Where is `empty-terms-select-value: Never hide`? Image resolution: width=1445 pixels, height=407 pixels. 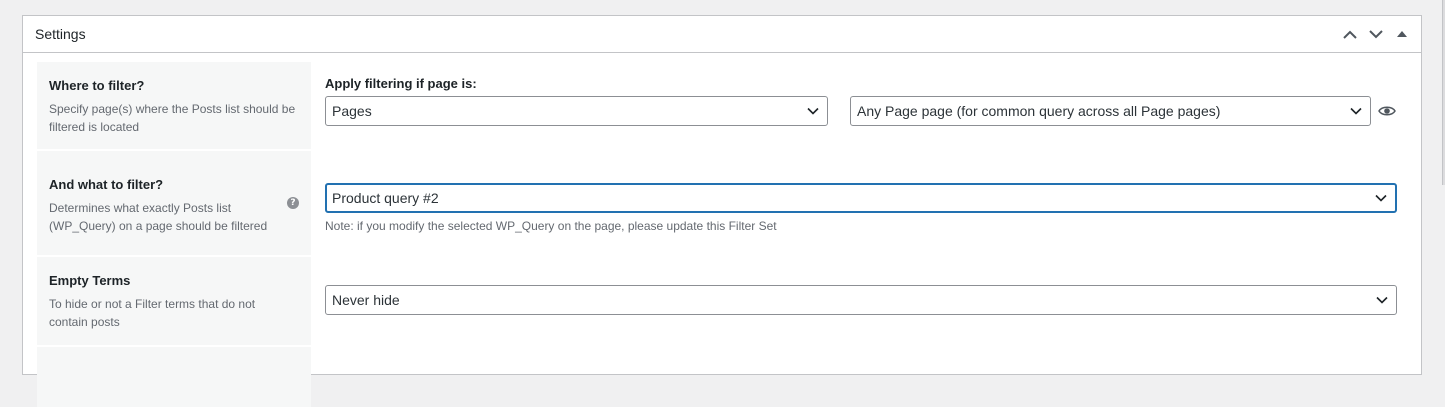
empty-terms-select-value: Never hide is located at coordinates (366, 300).